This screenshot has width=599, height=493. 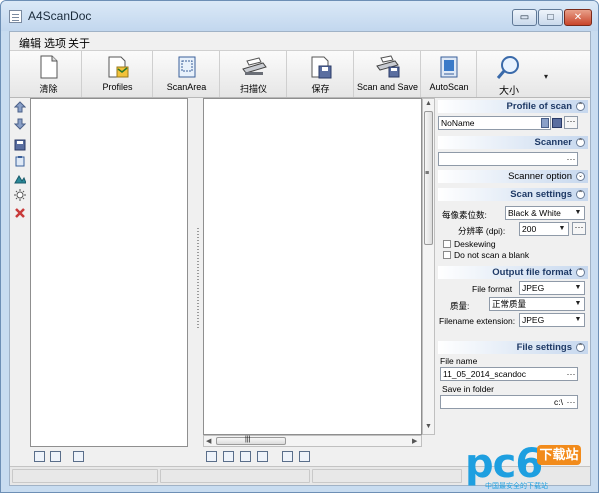 I want to click on pc6-watermark: pc6 下载站 中国最安全的下载站, so click(x=530, y=466).